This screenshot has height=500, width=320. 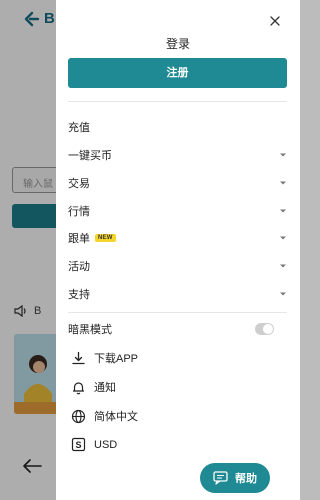 What do you see at coordinates (246, 479) in the screenshot?
I see `help-label: 帮助` at bounding box center [246, 479].